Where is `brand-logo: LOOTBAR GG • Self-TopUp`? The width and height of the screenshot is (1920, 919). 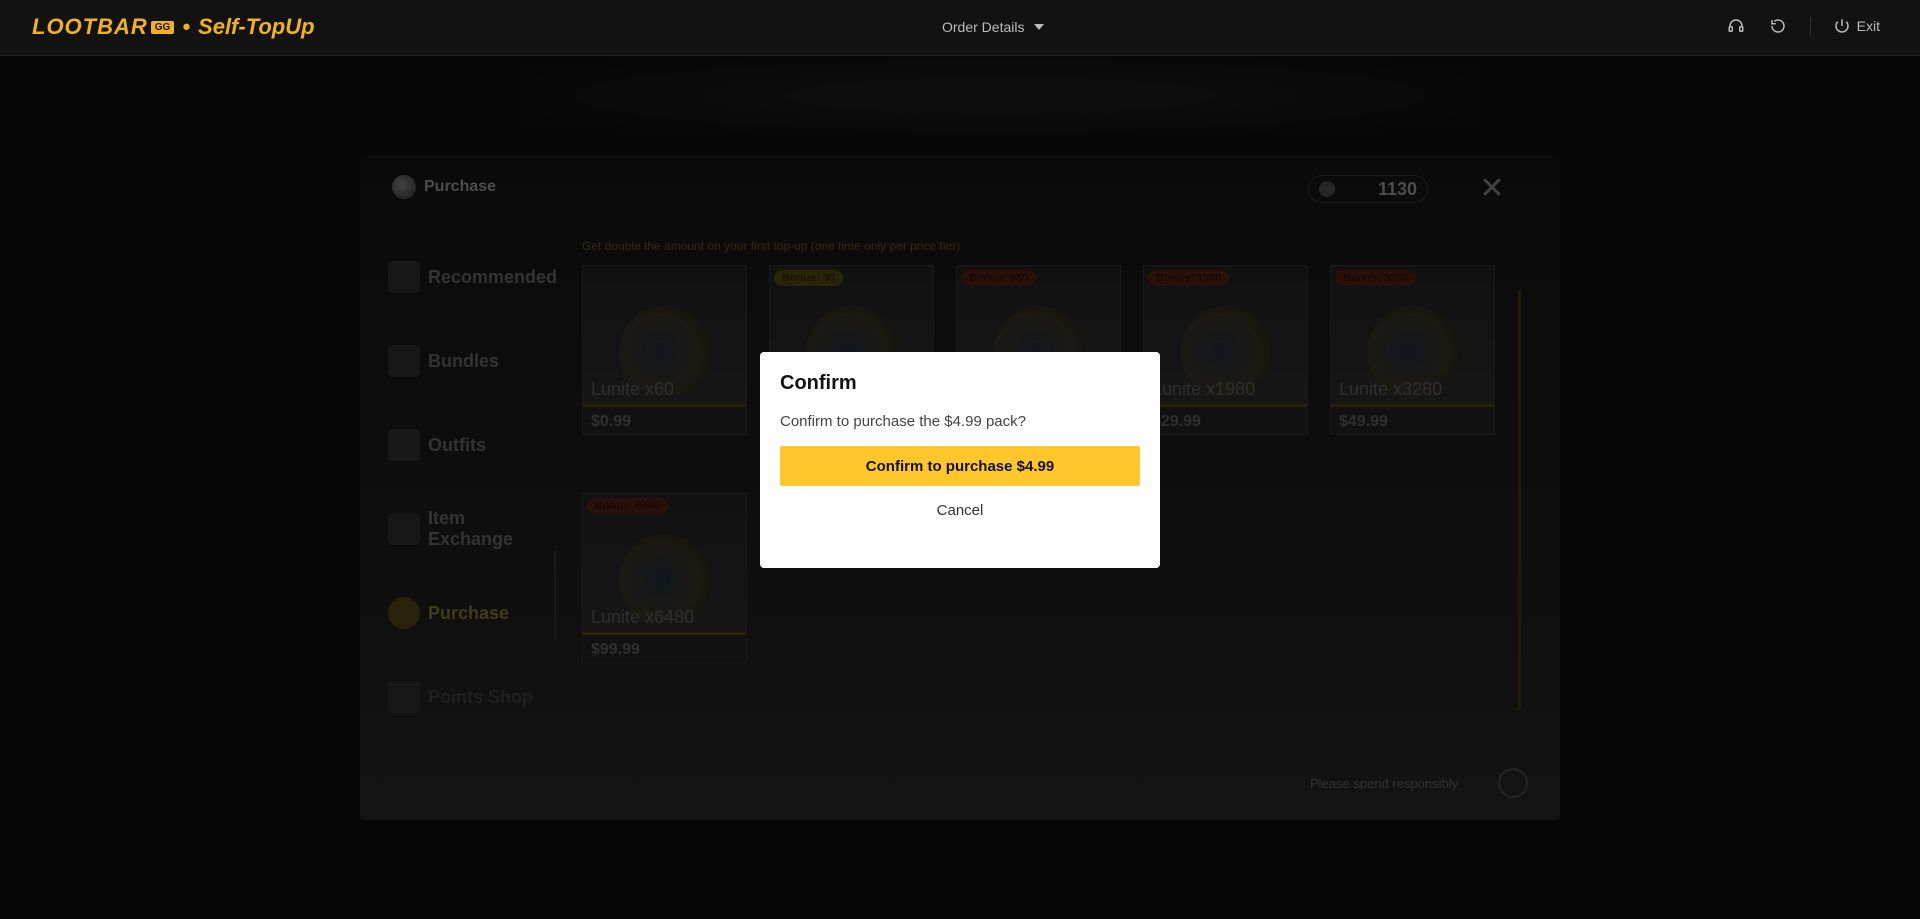 brand-logo: LOOTBAR GG • Self-TopUp is located at coordinates (173, 27).